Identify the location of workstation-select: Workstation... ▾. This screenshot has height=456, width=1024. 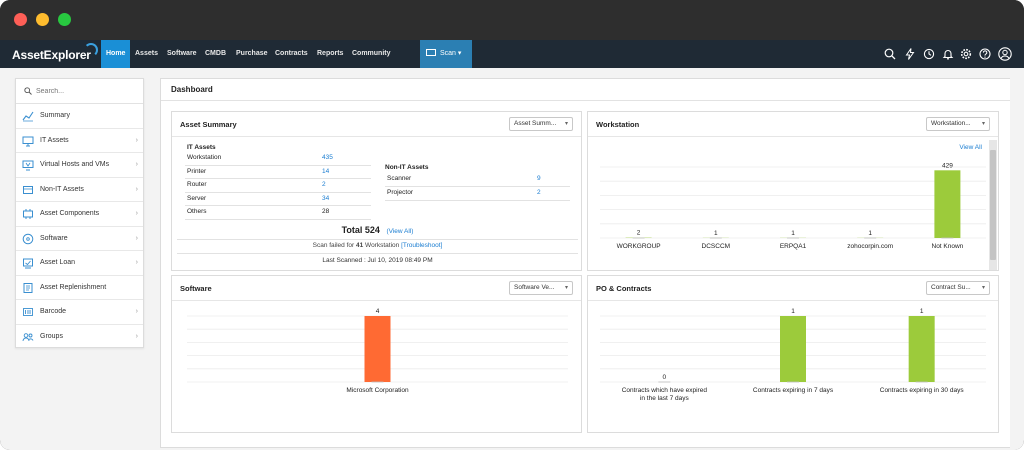
(958, 124).